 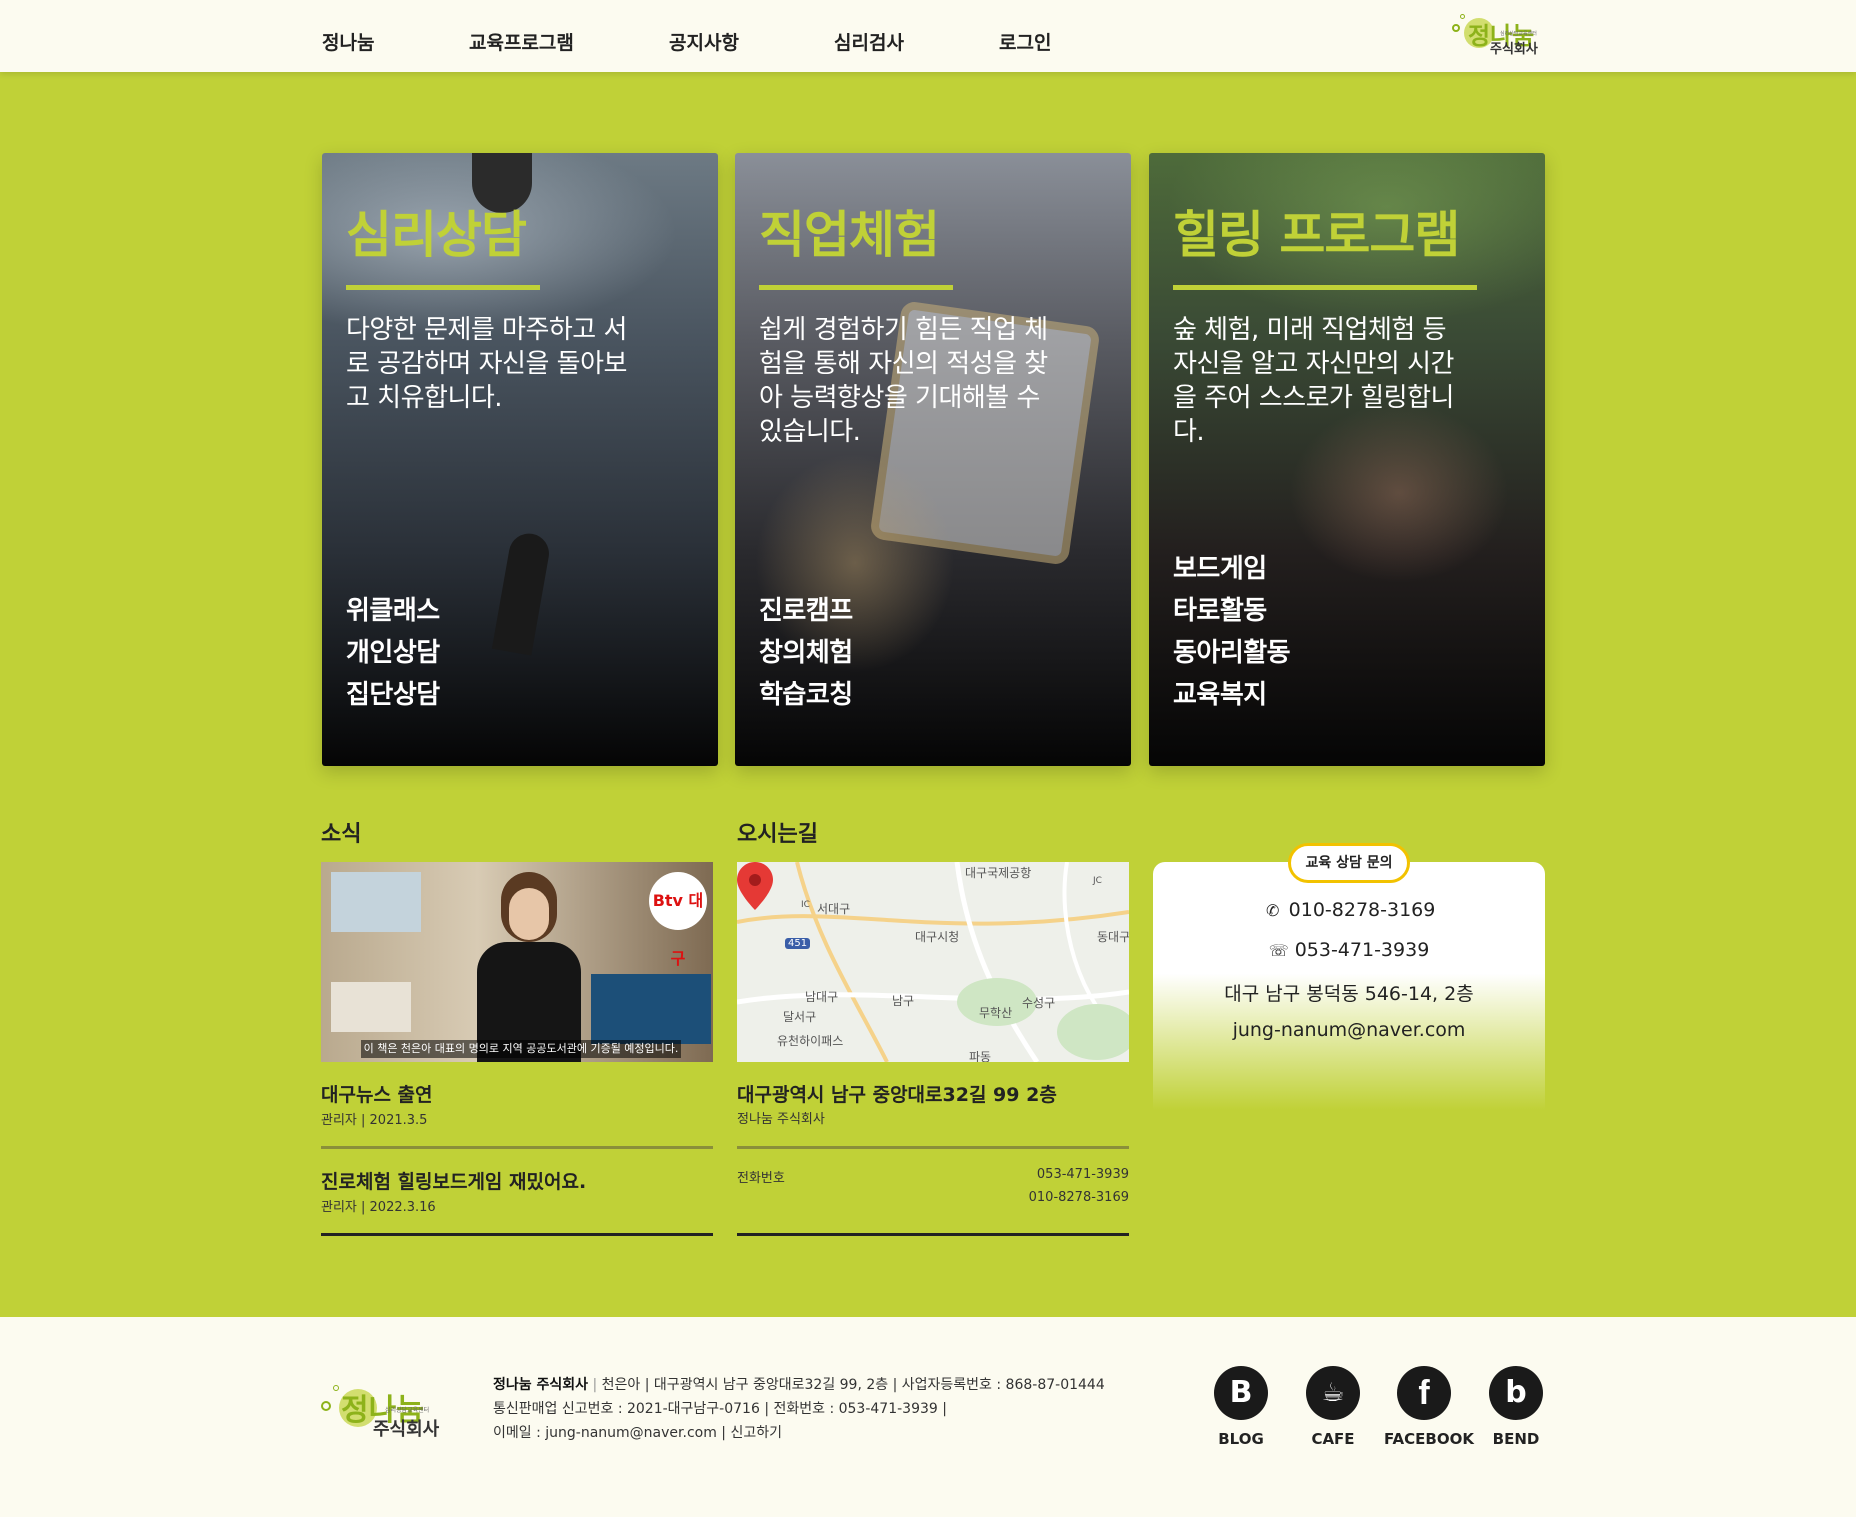 I want to click on blog-label: BLOG, so click(x=1241, y=1439).